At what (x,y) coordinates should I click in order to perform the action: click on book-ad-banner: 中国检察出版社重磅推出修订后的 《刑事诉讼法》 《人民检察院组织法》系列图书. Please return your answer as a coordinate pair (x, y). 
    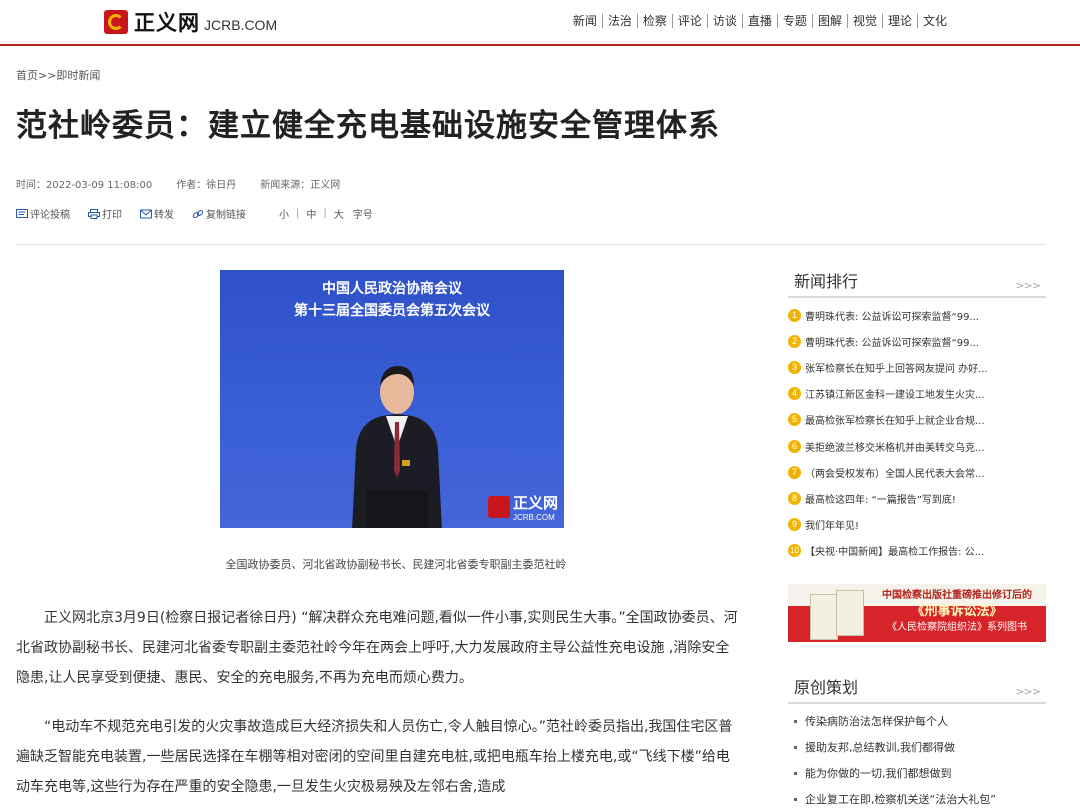
    Looking at the image, I should click on (917, 613).